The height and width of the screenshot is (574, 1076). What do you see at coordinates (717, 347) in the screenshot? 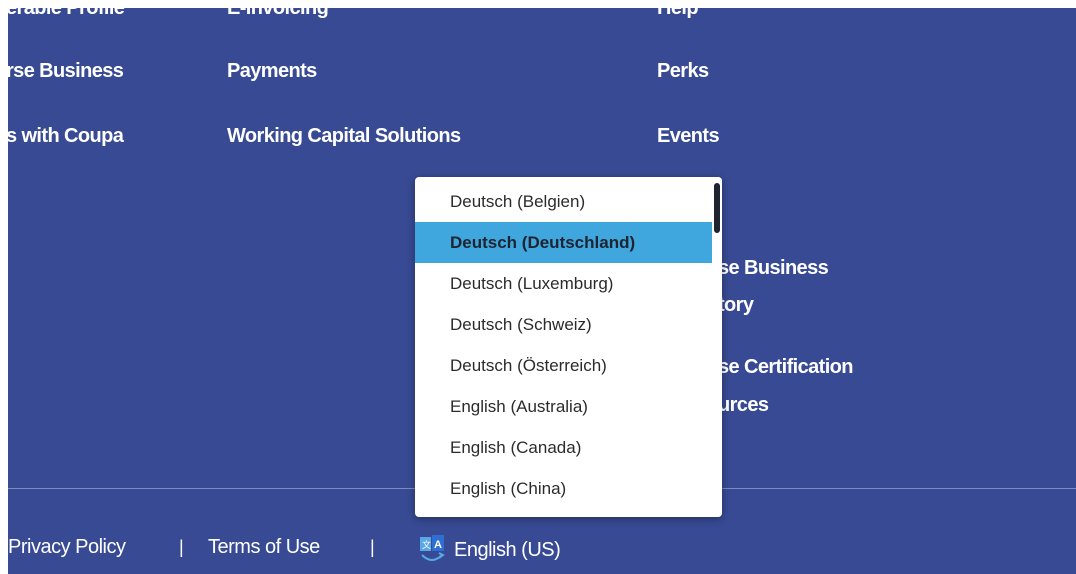
I see `dropdown-scrollbar` at bounding box center [717, 347].